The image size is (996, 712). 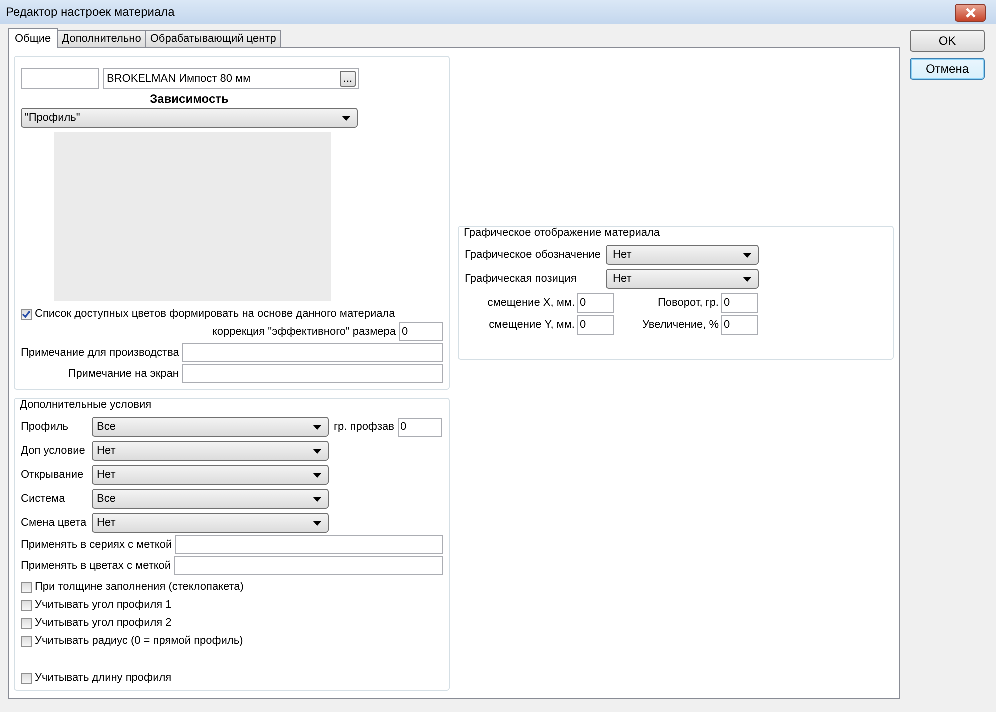 I want to click on field-label: Доп условие, so click(x=53, y=451).